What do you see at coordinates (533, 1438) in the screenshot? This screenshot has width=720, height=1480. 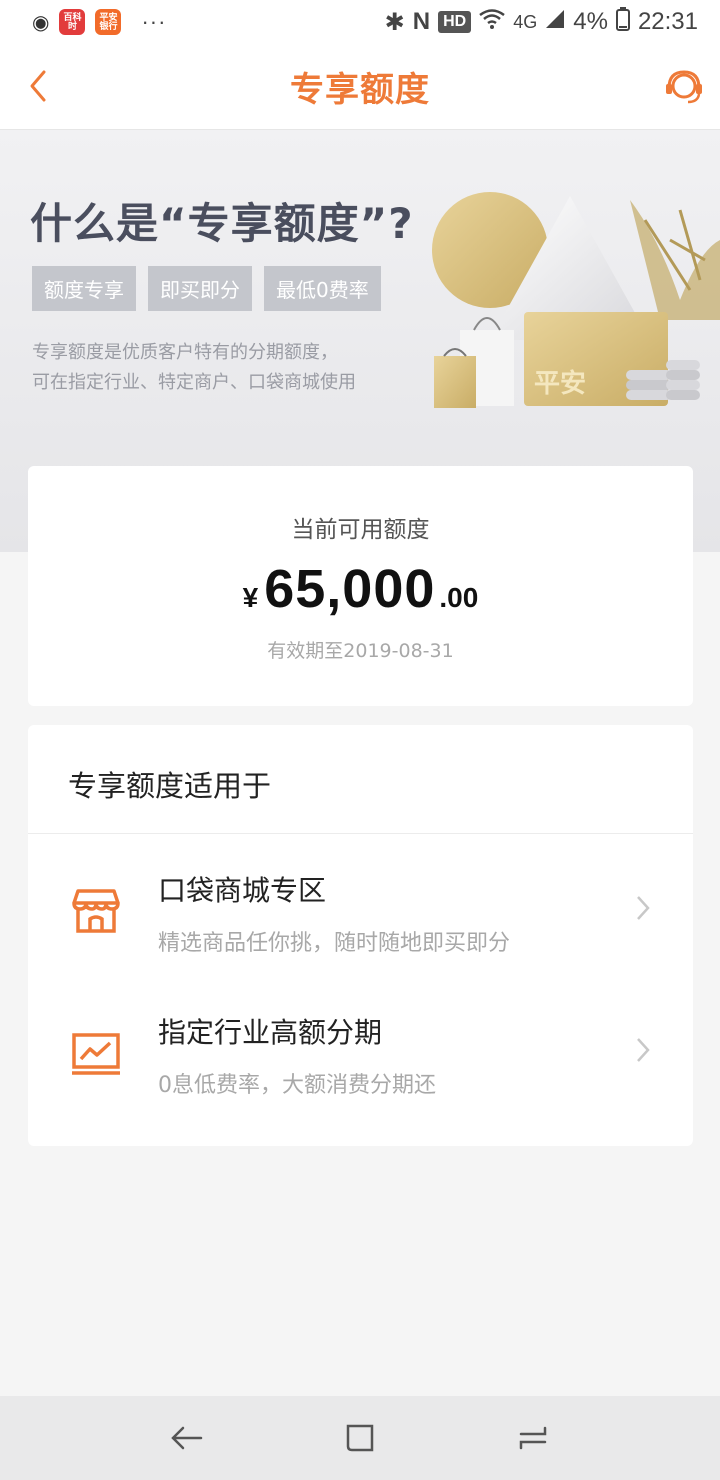 I see `overview-icon` at bounding box center [533, 1438].